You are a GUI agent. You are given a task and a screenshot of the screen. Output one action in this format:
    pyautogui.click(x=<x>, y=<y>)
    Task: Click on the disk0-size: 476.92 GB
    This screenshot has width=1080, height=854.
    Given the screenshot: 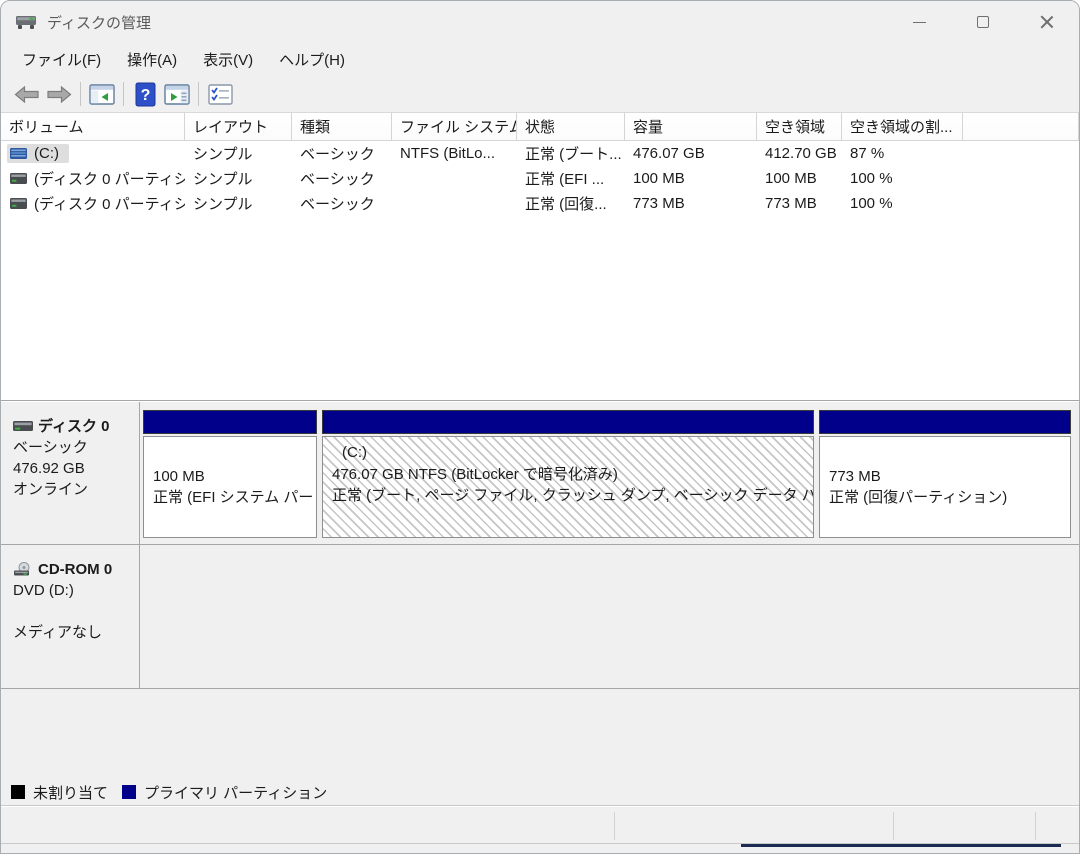 What is the action you would take?
    pyautogui.click(x=49, y=468)
    